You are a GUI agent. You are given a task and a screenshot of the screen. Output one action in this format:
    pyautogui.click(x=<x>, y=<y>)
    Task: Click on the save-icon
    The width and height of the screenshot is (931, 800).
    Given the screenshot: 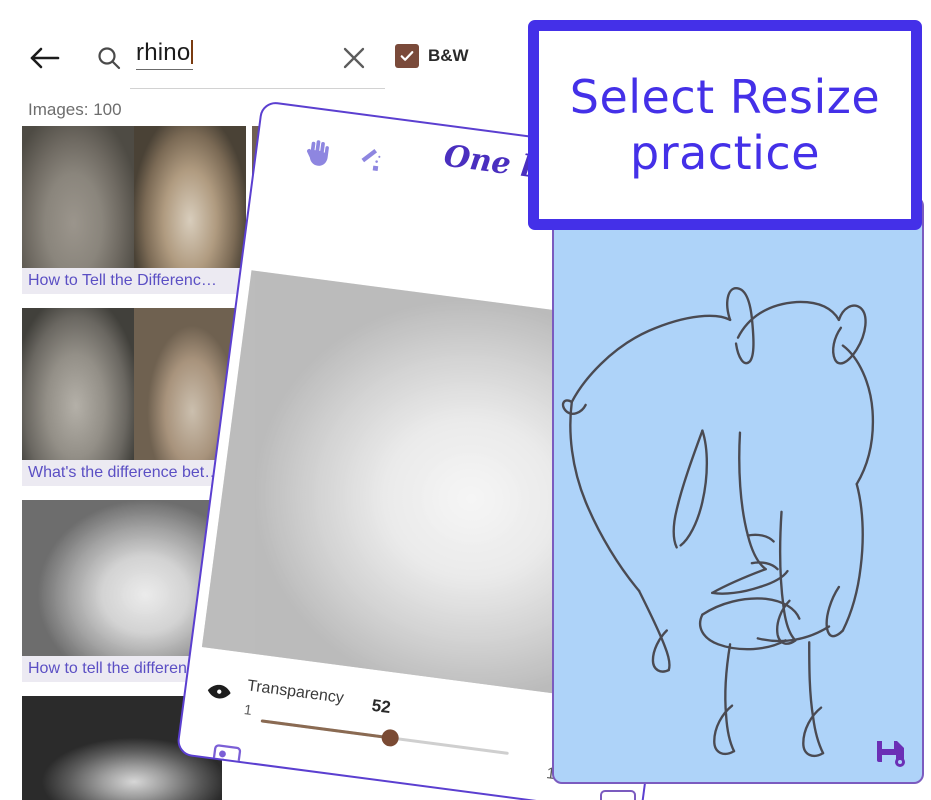 What is the action you would take?
    pyautogui.click(x=891, y=754)
    